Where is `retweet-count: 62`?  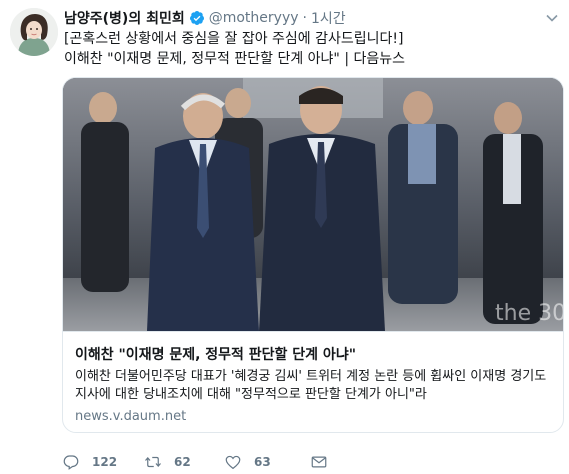
retweet-count: 62 is located at coordinates (182, 462).